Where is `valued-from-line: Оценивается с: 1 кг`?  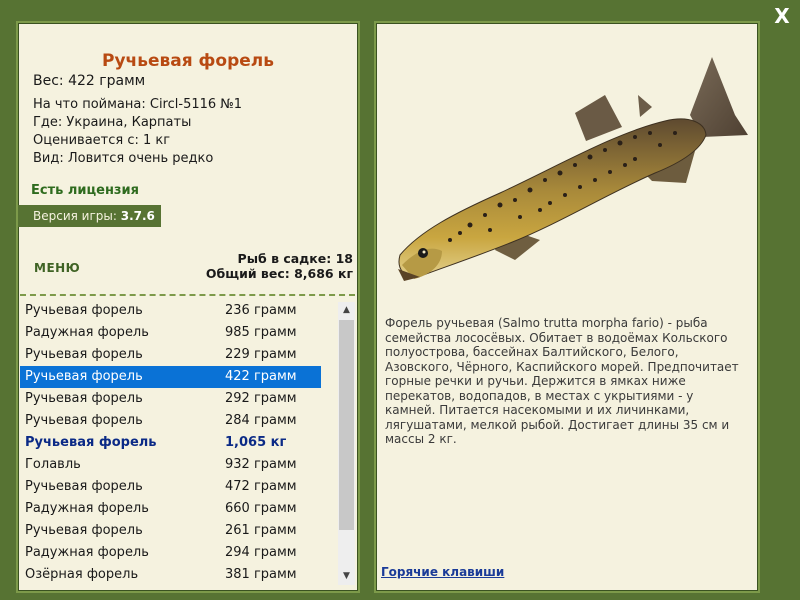 valued-from-line: Оценивается с: 1 кг is located at coordinates (102, 140).